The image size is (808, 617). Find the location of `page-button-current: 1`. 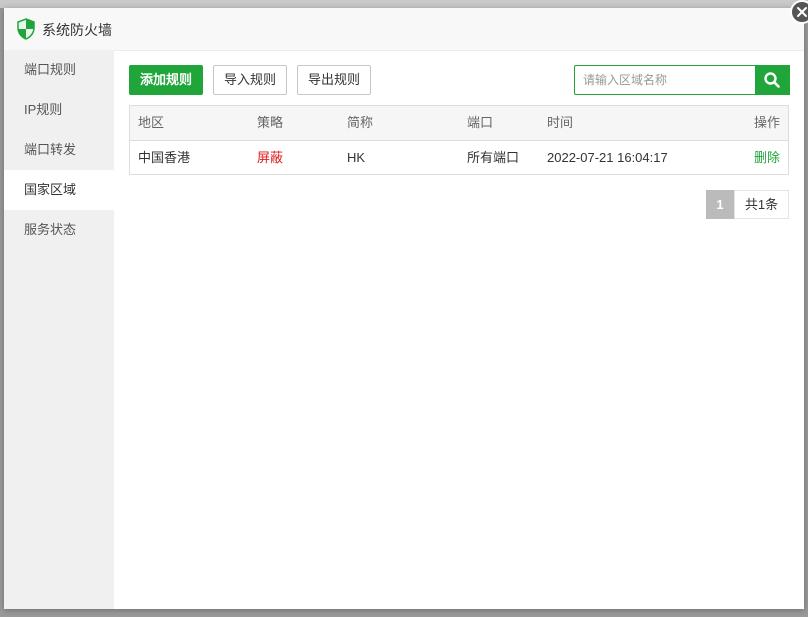

page-button-current: 1 is located at coordinates (720, 204).